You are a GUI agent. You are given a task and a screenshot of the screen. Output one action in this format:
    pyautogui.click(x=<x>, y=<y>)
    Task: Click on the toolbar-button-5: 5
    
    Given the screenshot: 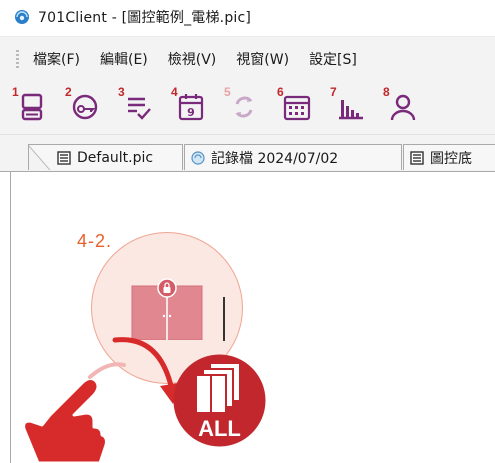 What is the action you would take?
    pyautogui.click(x=243, y=105)
    